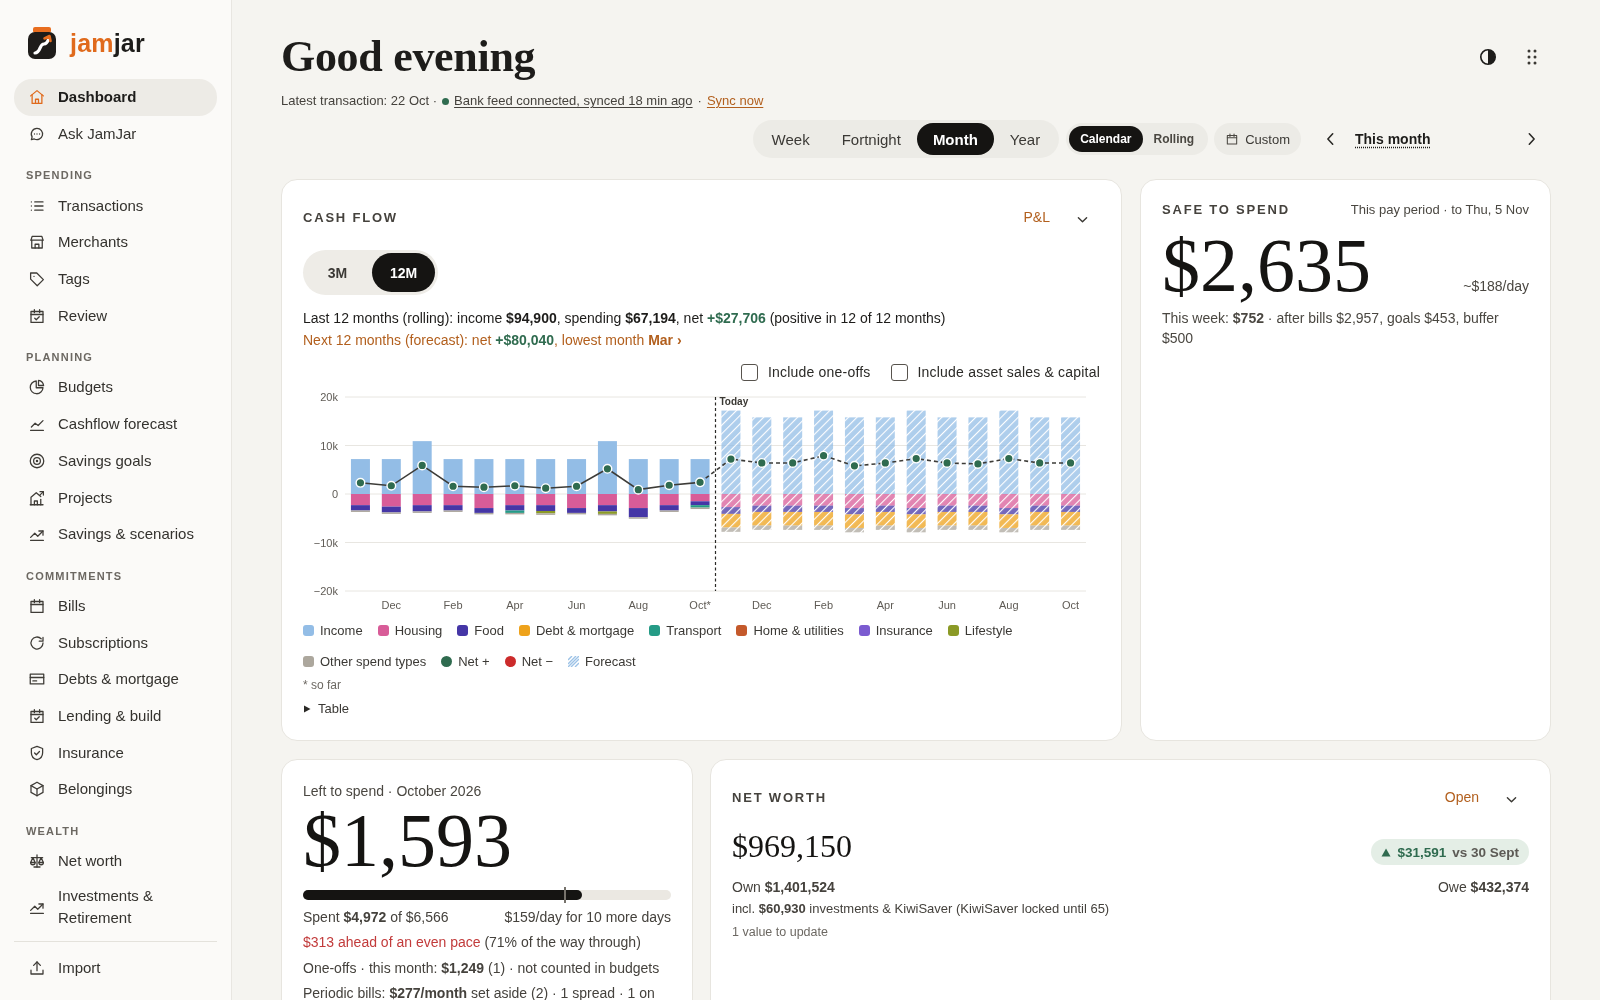 This screenshot has height=1000, width=1600. Describe the element at coordinates (115, 461) in the screenshot. I see `nav-item: Savings goals` at that location.